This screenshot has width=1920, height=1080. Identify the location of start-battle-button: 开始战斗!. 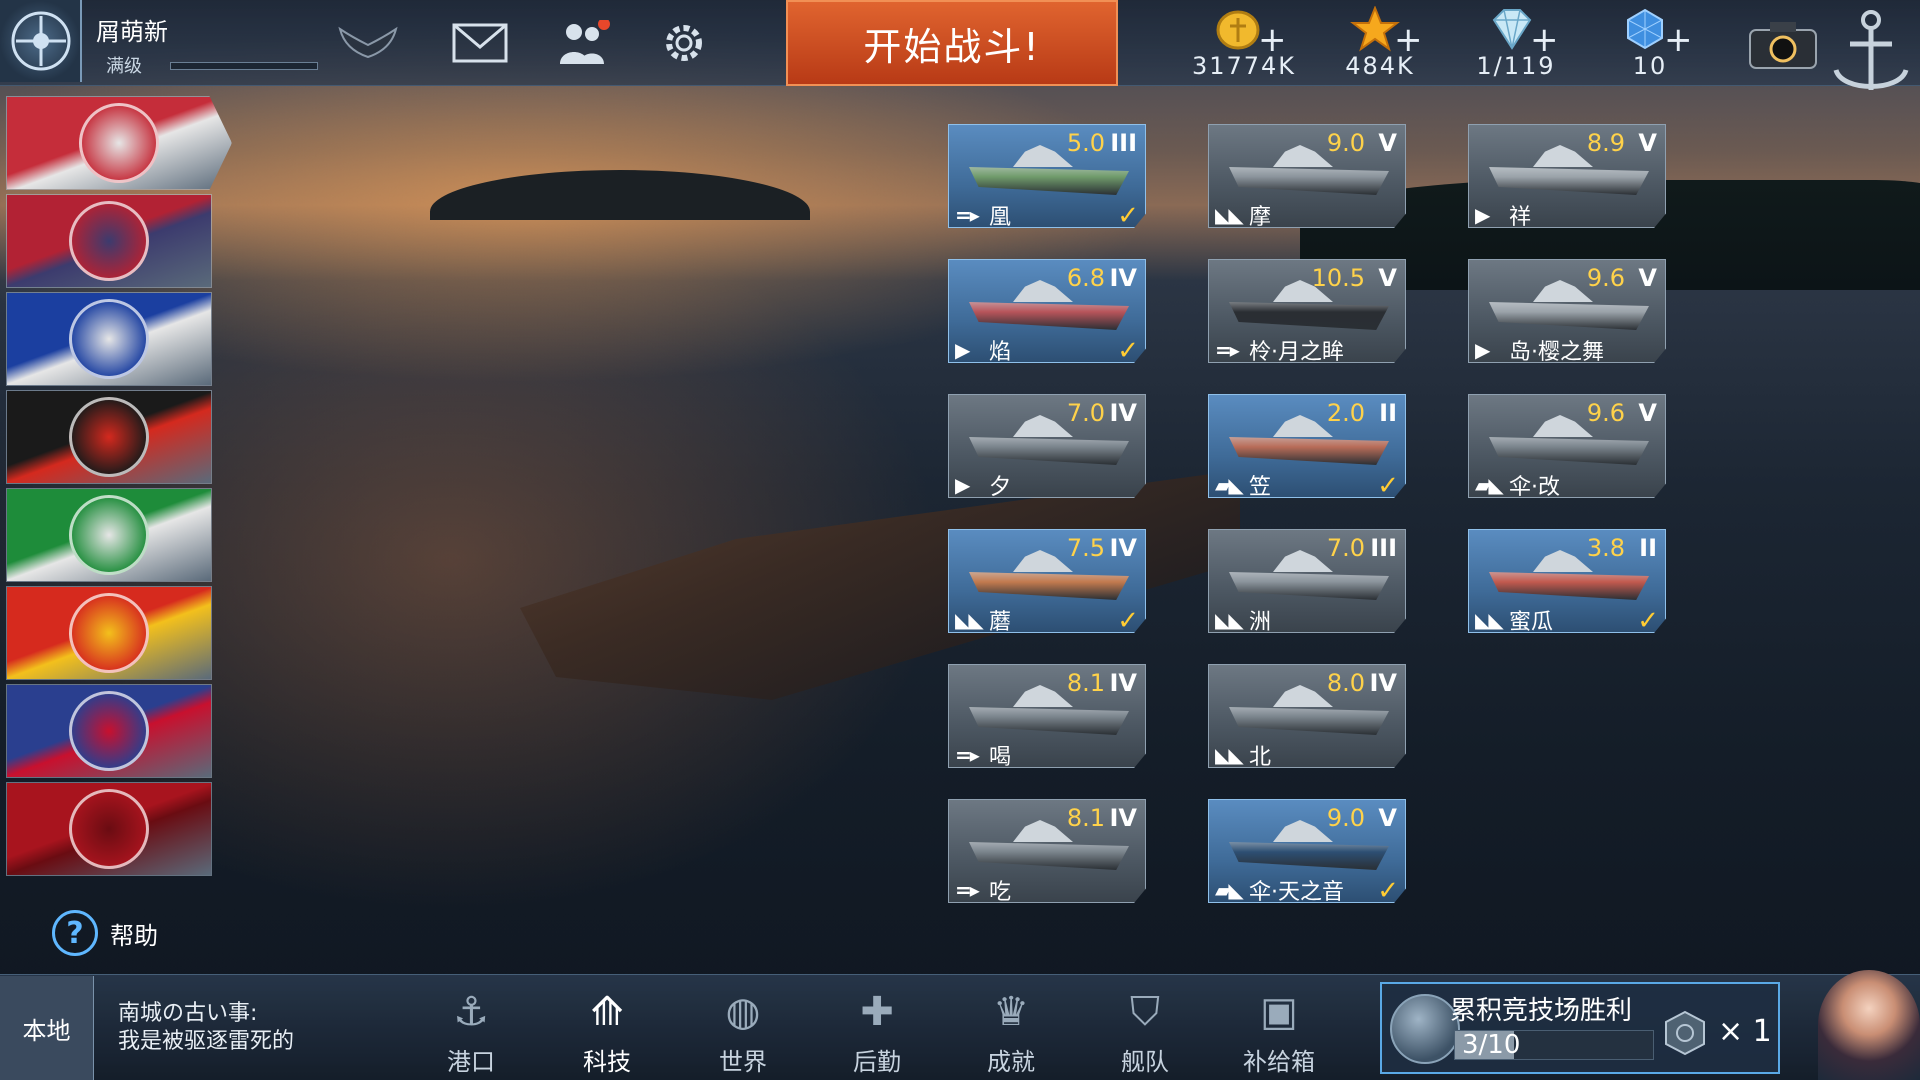
(952, 43).